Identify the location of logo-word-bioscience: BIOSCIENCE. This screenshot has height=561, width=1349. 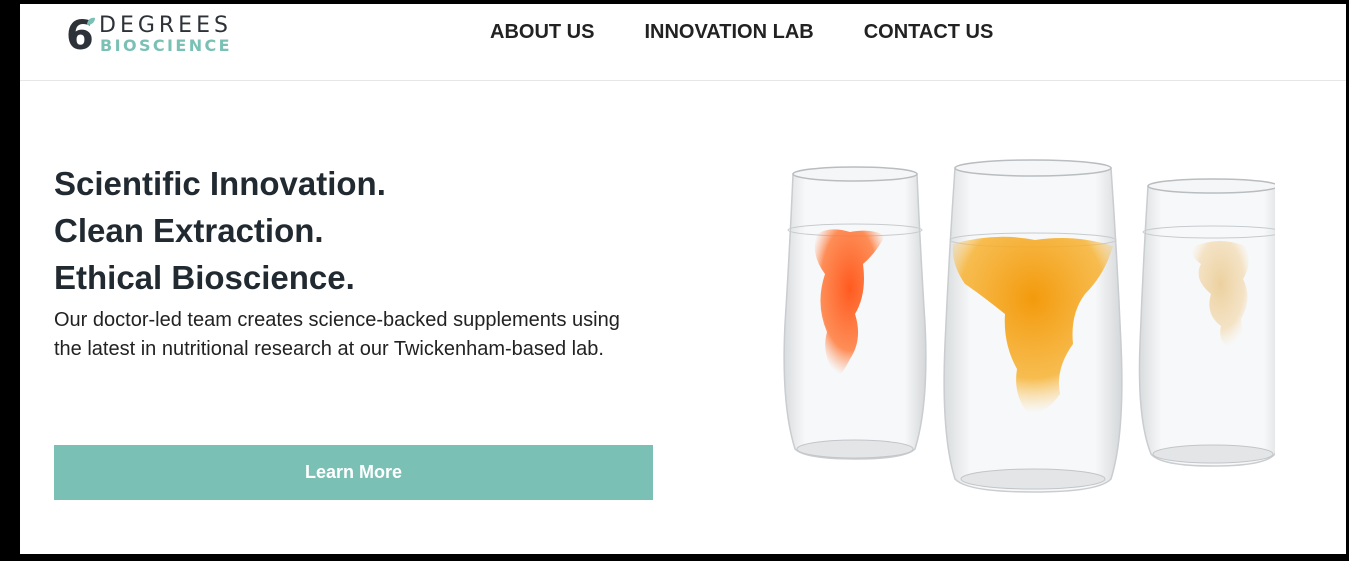
(166, 45).